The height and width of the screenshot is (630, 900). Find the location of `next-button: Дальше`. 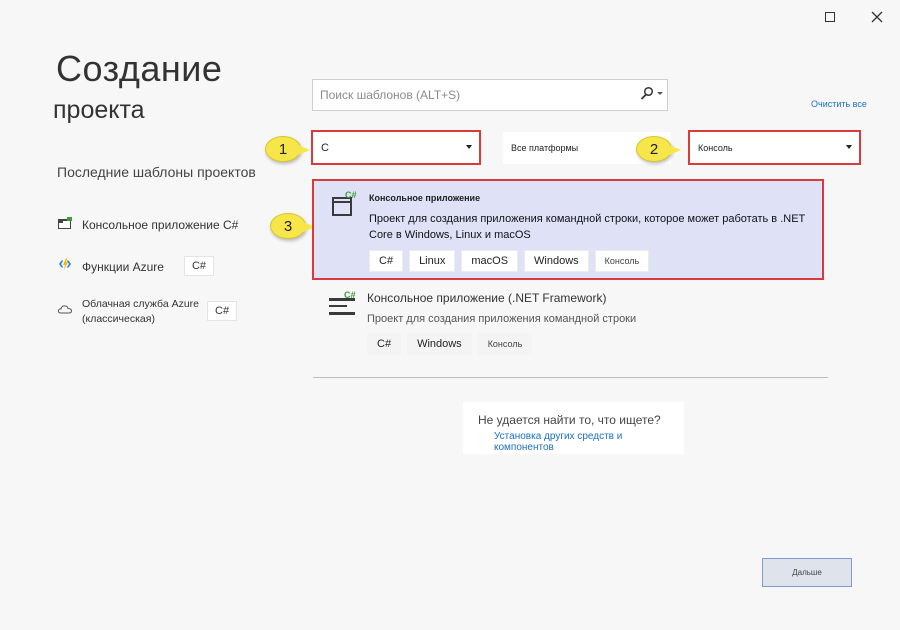

next-button: Дальше is located at coordinates (807, 572).